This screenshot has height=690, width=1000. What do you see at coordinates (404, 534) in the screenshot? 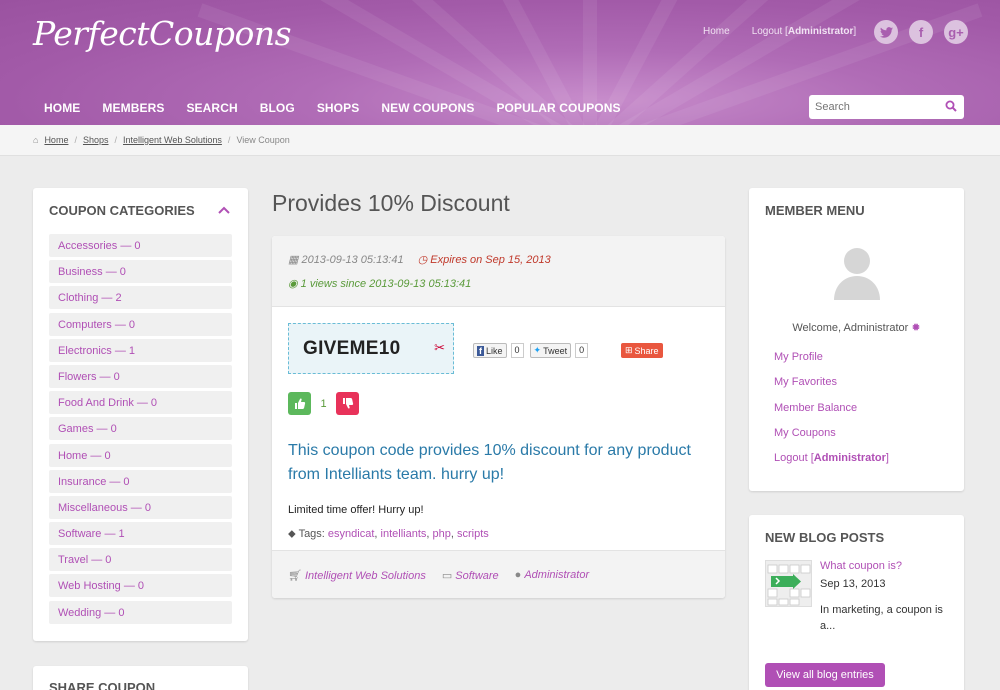
I see `tag-link: intelliants` at bounding box center [404, 534].